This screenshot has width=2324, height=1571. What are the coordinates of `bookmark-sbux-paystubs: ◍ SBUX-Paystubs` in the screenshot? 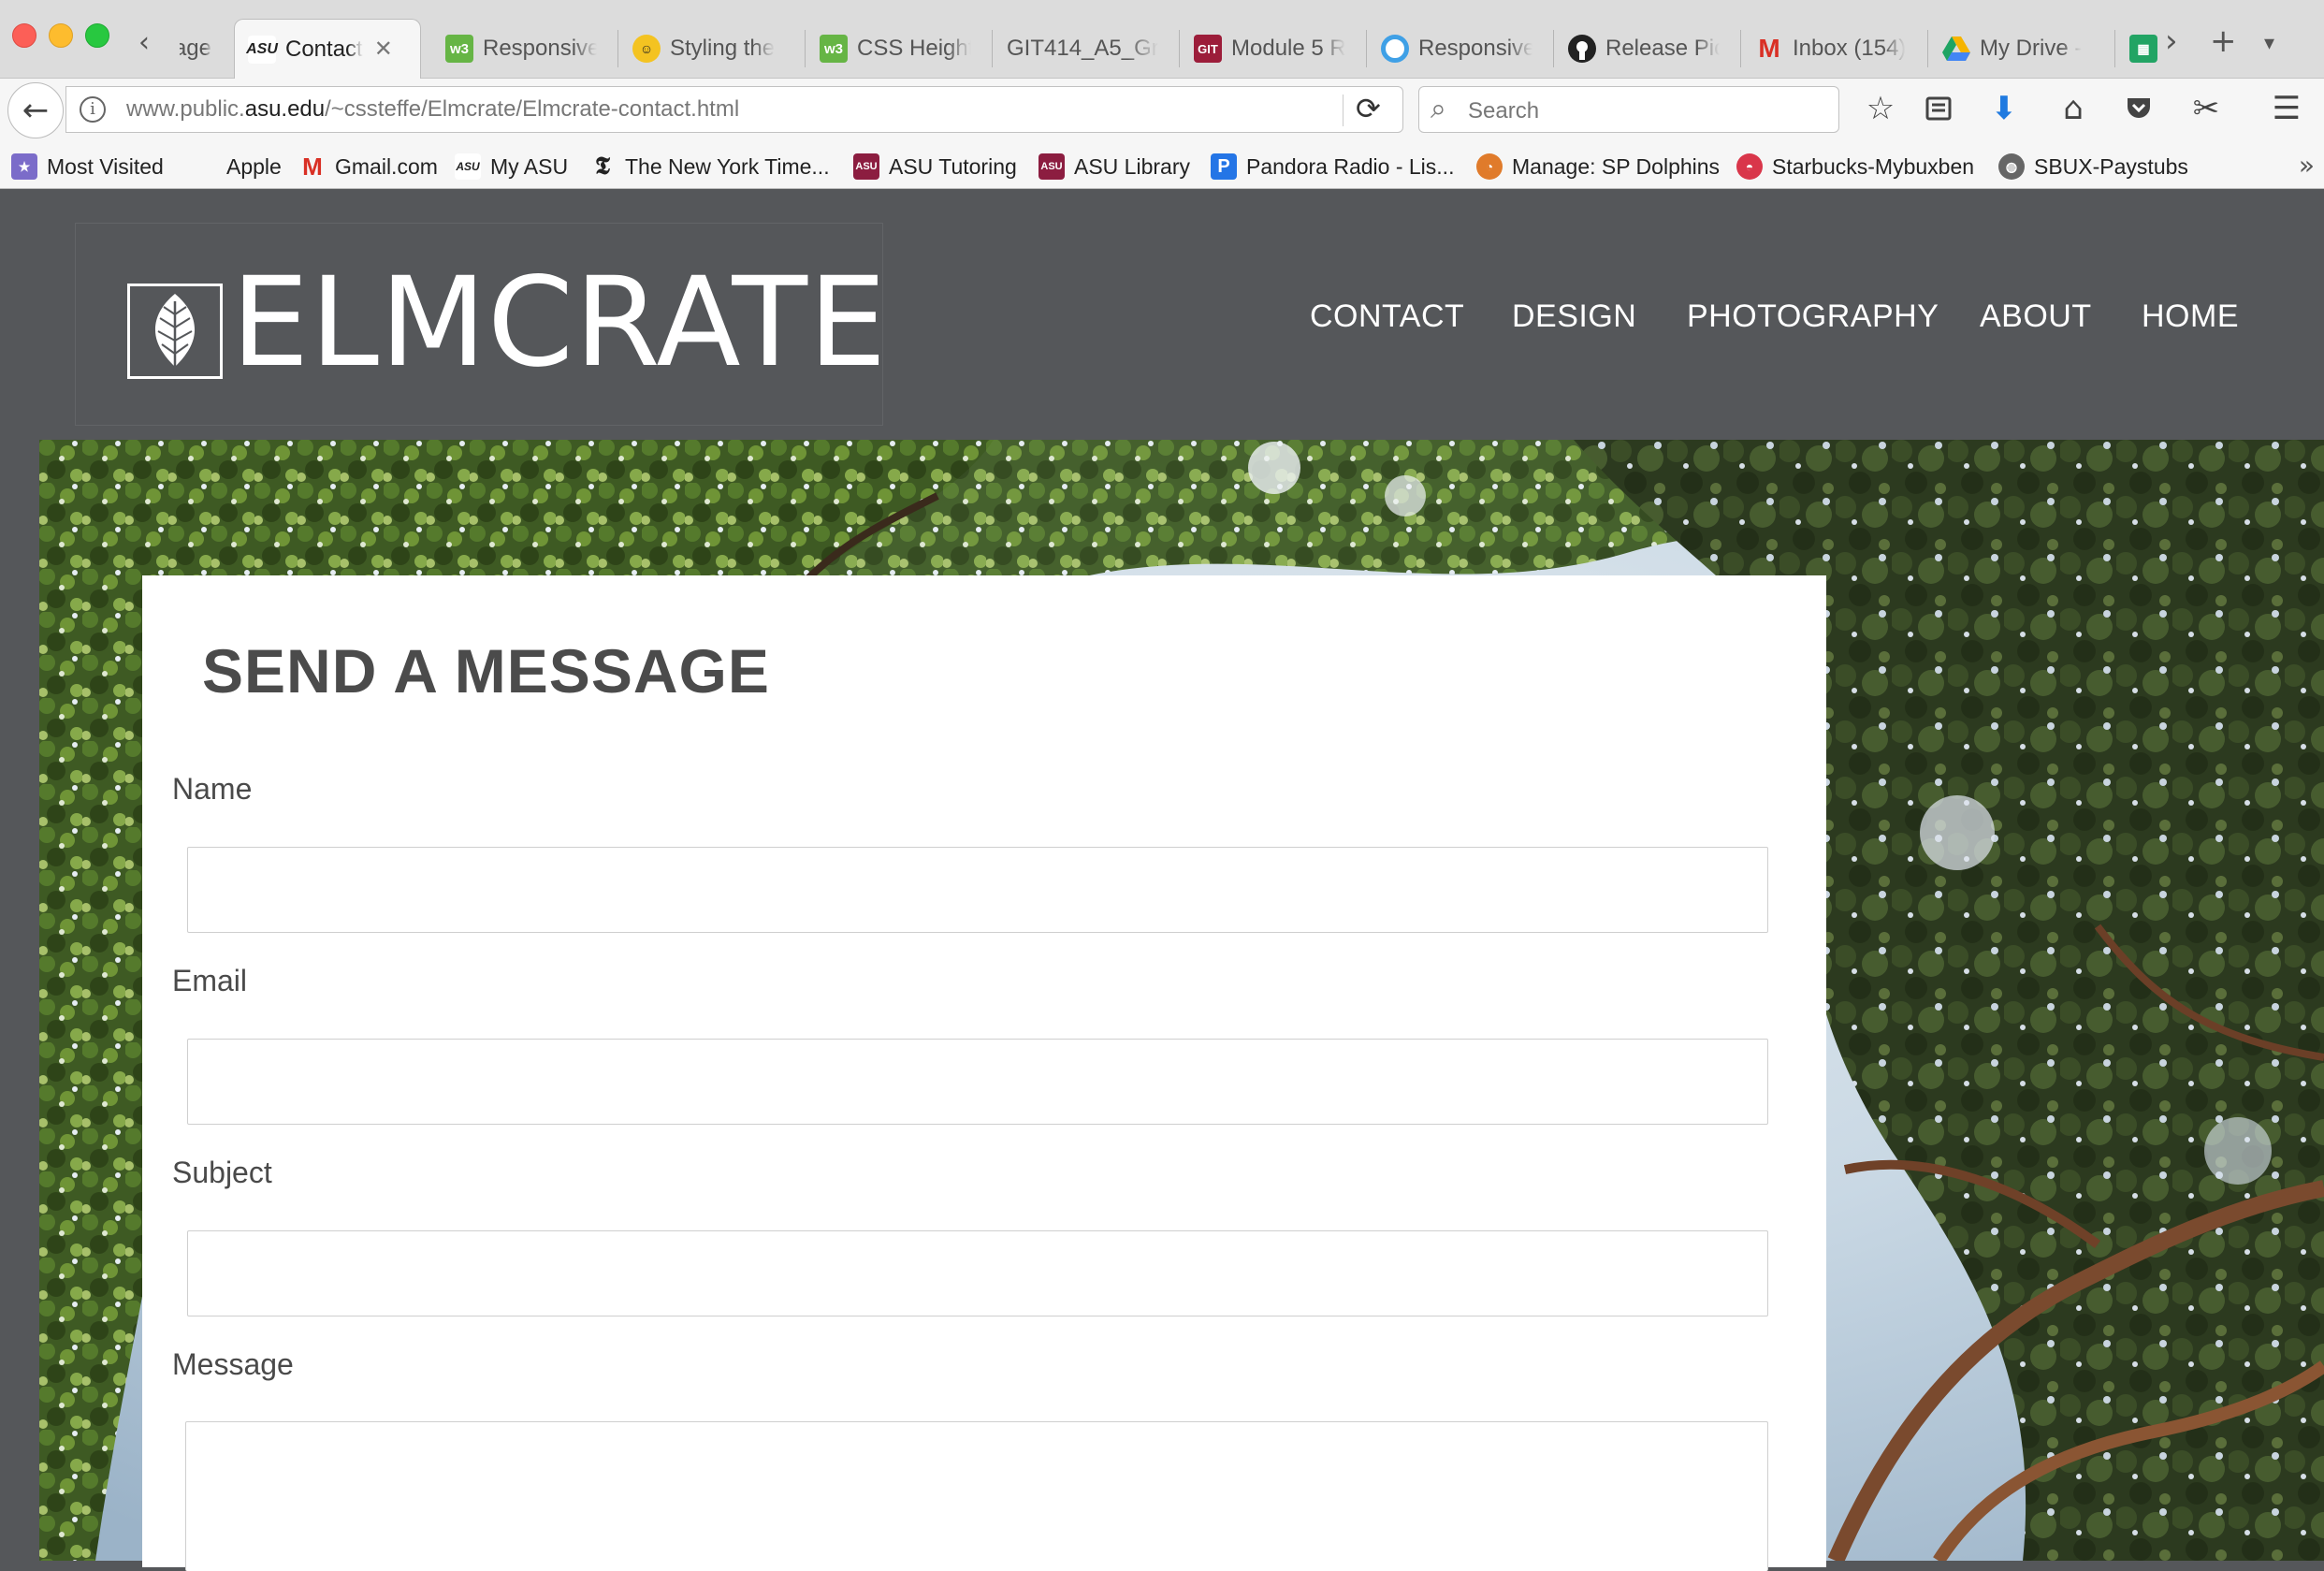 It's located at (2093, 167).